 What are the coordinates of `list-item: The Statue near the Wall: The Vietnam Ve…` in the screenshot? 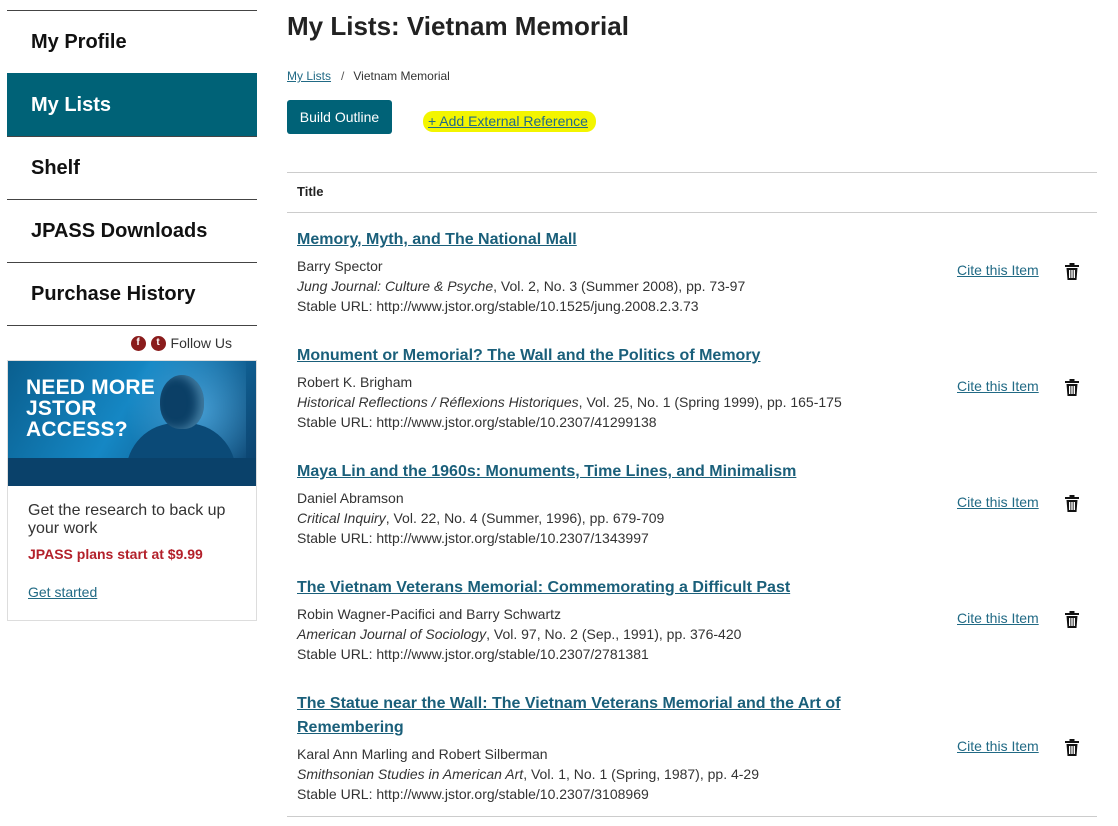 It's located at (692, 742).